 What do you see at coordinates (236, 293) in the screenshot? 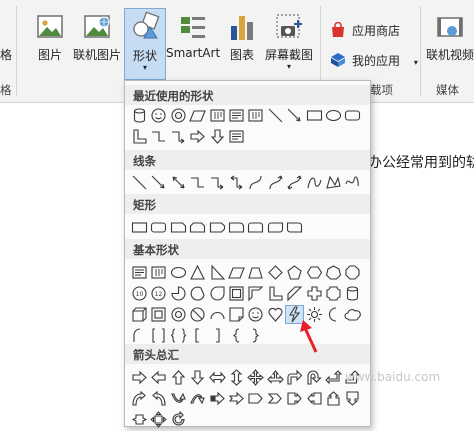
I see `shape-frame` at bounding box center [236, 293].